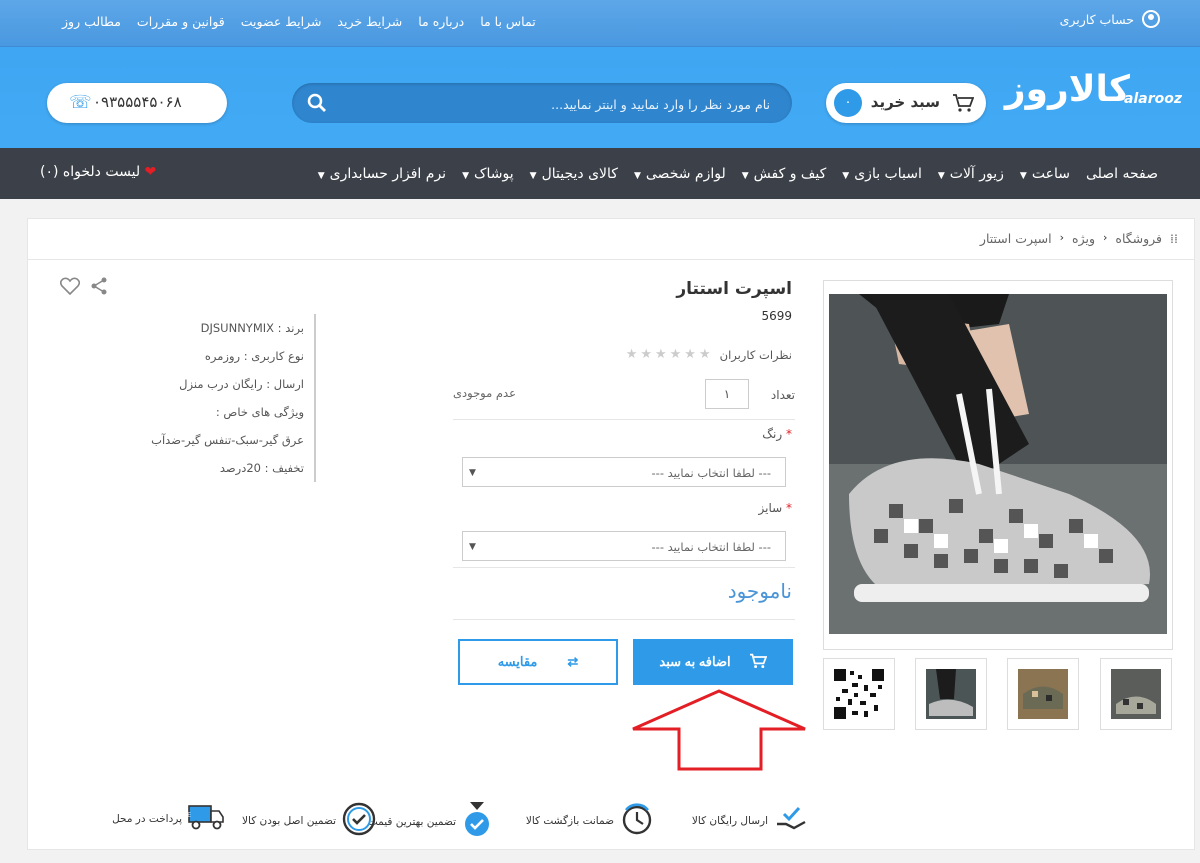  I want to click on guarantee-cod: FREE پرداخت در محل, so click(168, 818).